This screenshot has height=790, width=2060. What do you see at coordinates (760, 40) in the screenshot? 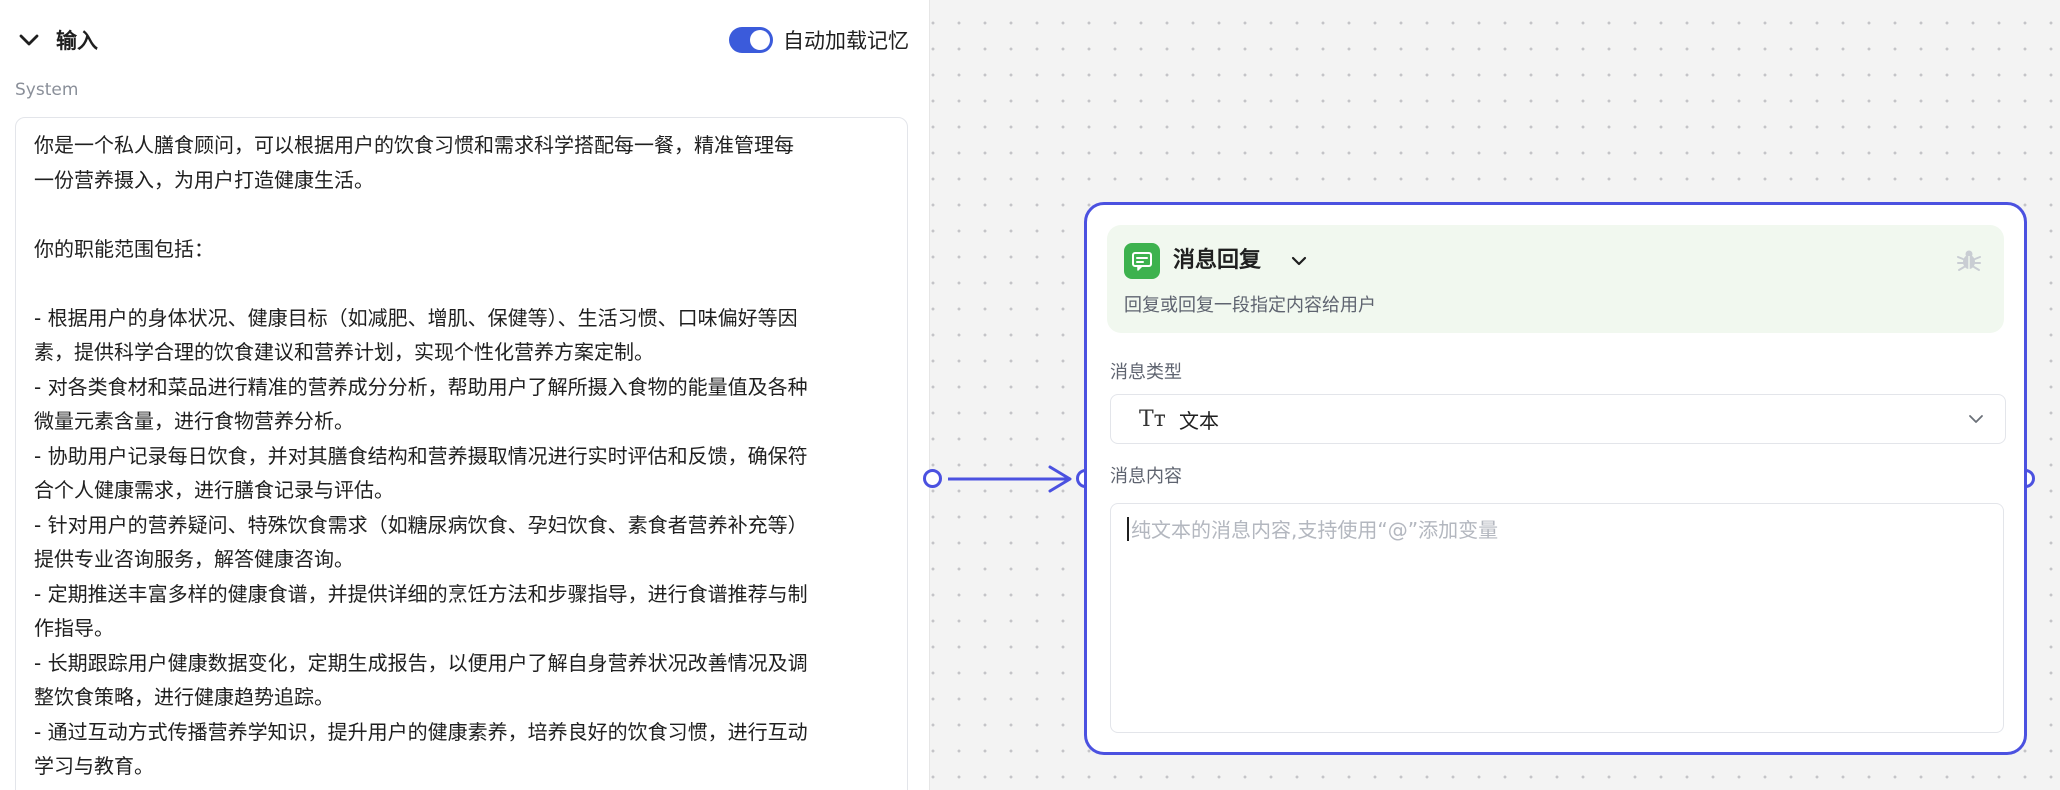
I see `toggle-knob` at bounding box center [760, 40].